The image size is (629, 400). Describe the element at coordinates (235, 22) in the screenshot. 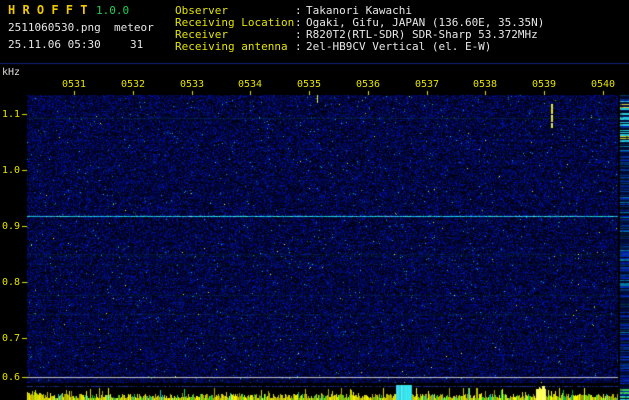

I see `info-label-location: Receiving Location` at that location.